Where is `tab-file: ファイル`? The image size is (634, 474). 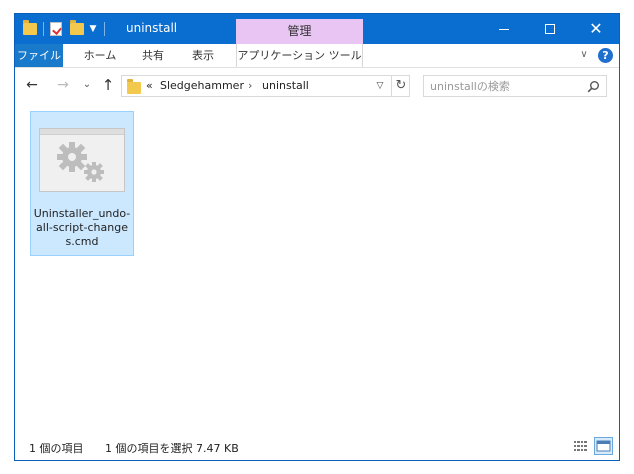 tab-file: ファイル is located at coordinates (39, 55).